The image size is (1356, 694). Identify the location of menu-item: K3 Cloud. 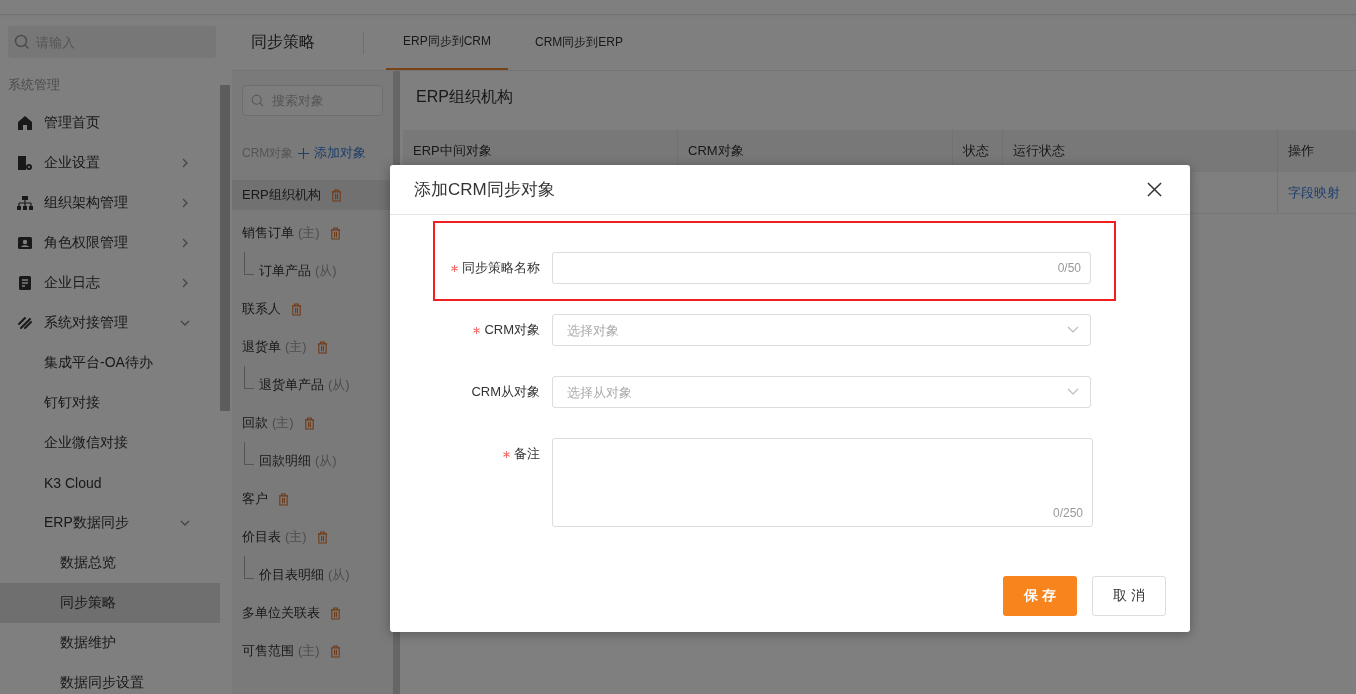
(110, 483).